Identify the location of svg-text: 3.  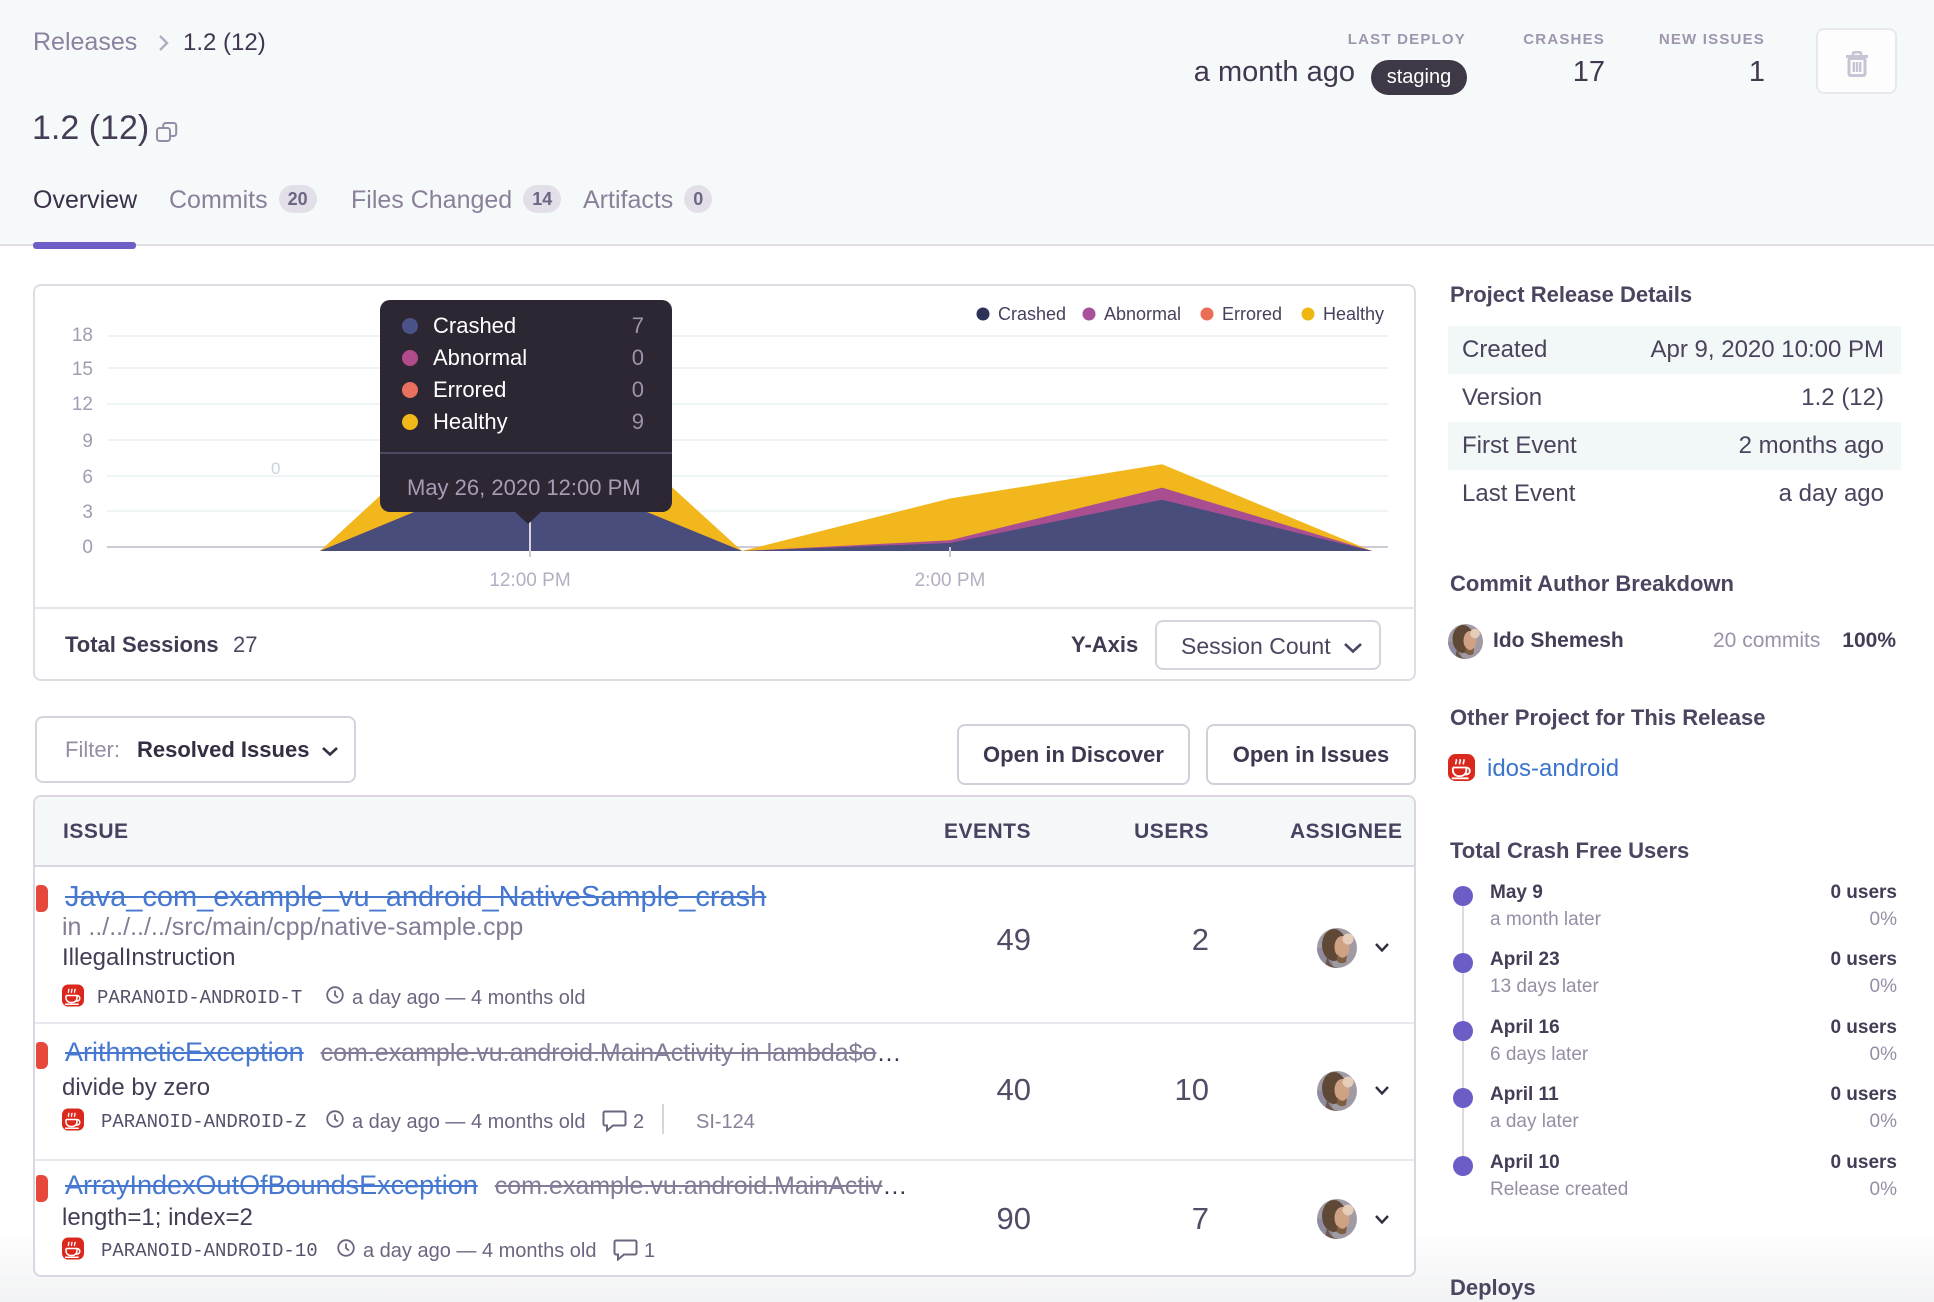
(87, 512).